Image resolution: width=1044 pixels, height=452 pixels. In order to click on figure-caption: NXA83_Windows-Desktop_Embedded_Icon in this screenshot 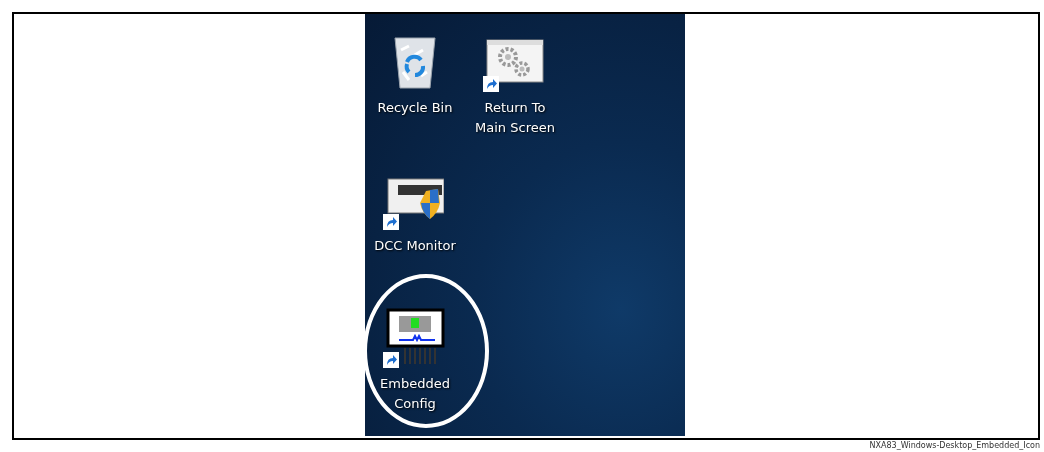, I will do `click(954, 445)`.